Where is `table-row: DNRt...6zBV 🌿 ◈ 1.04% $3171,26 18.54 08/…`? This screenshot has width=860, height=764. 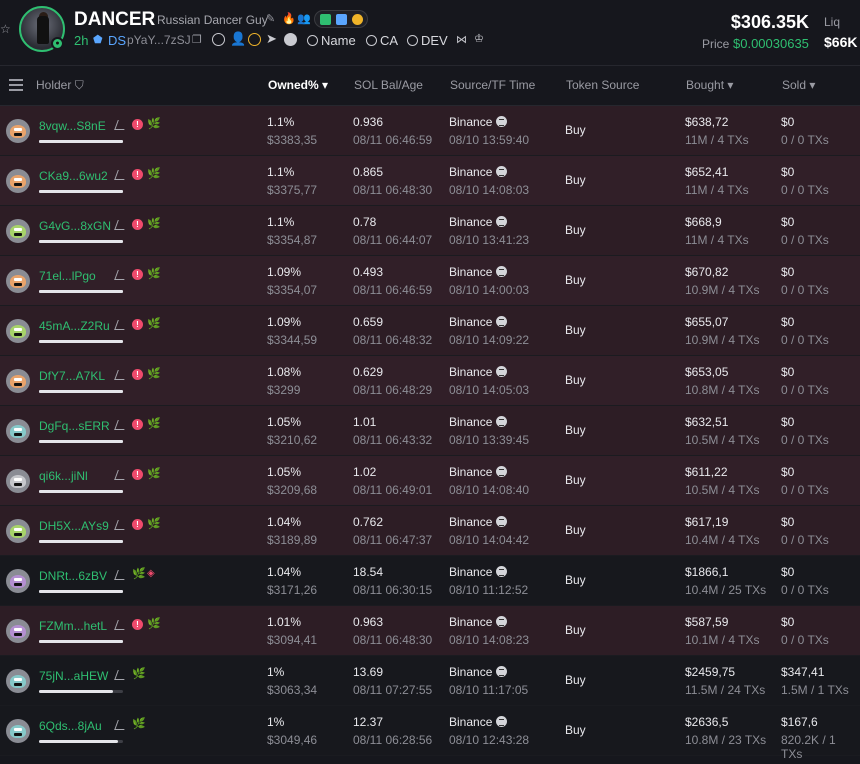
table-row: DNRt...6zBV 🌿 ◈ 1.04% $3171,26 18.54 08/… is located at coordinates (430, 581).